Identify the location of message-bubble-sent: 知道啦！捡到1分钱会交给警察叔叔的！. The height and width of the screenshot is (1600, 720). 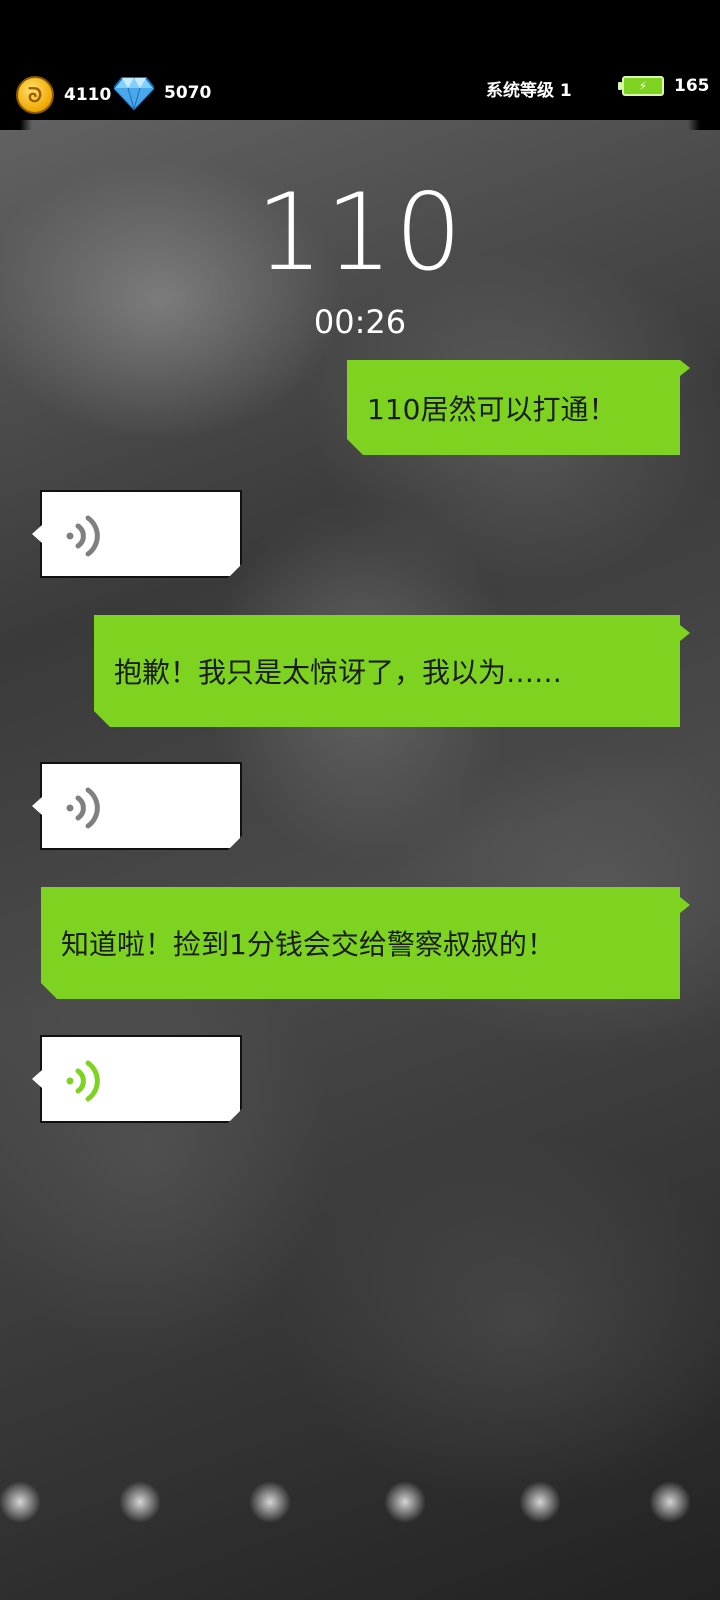
(360, 943).